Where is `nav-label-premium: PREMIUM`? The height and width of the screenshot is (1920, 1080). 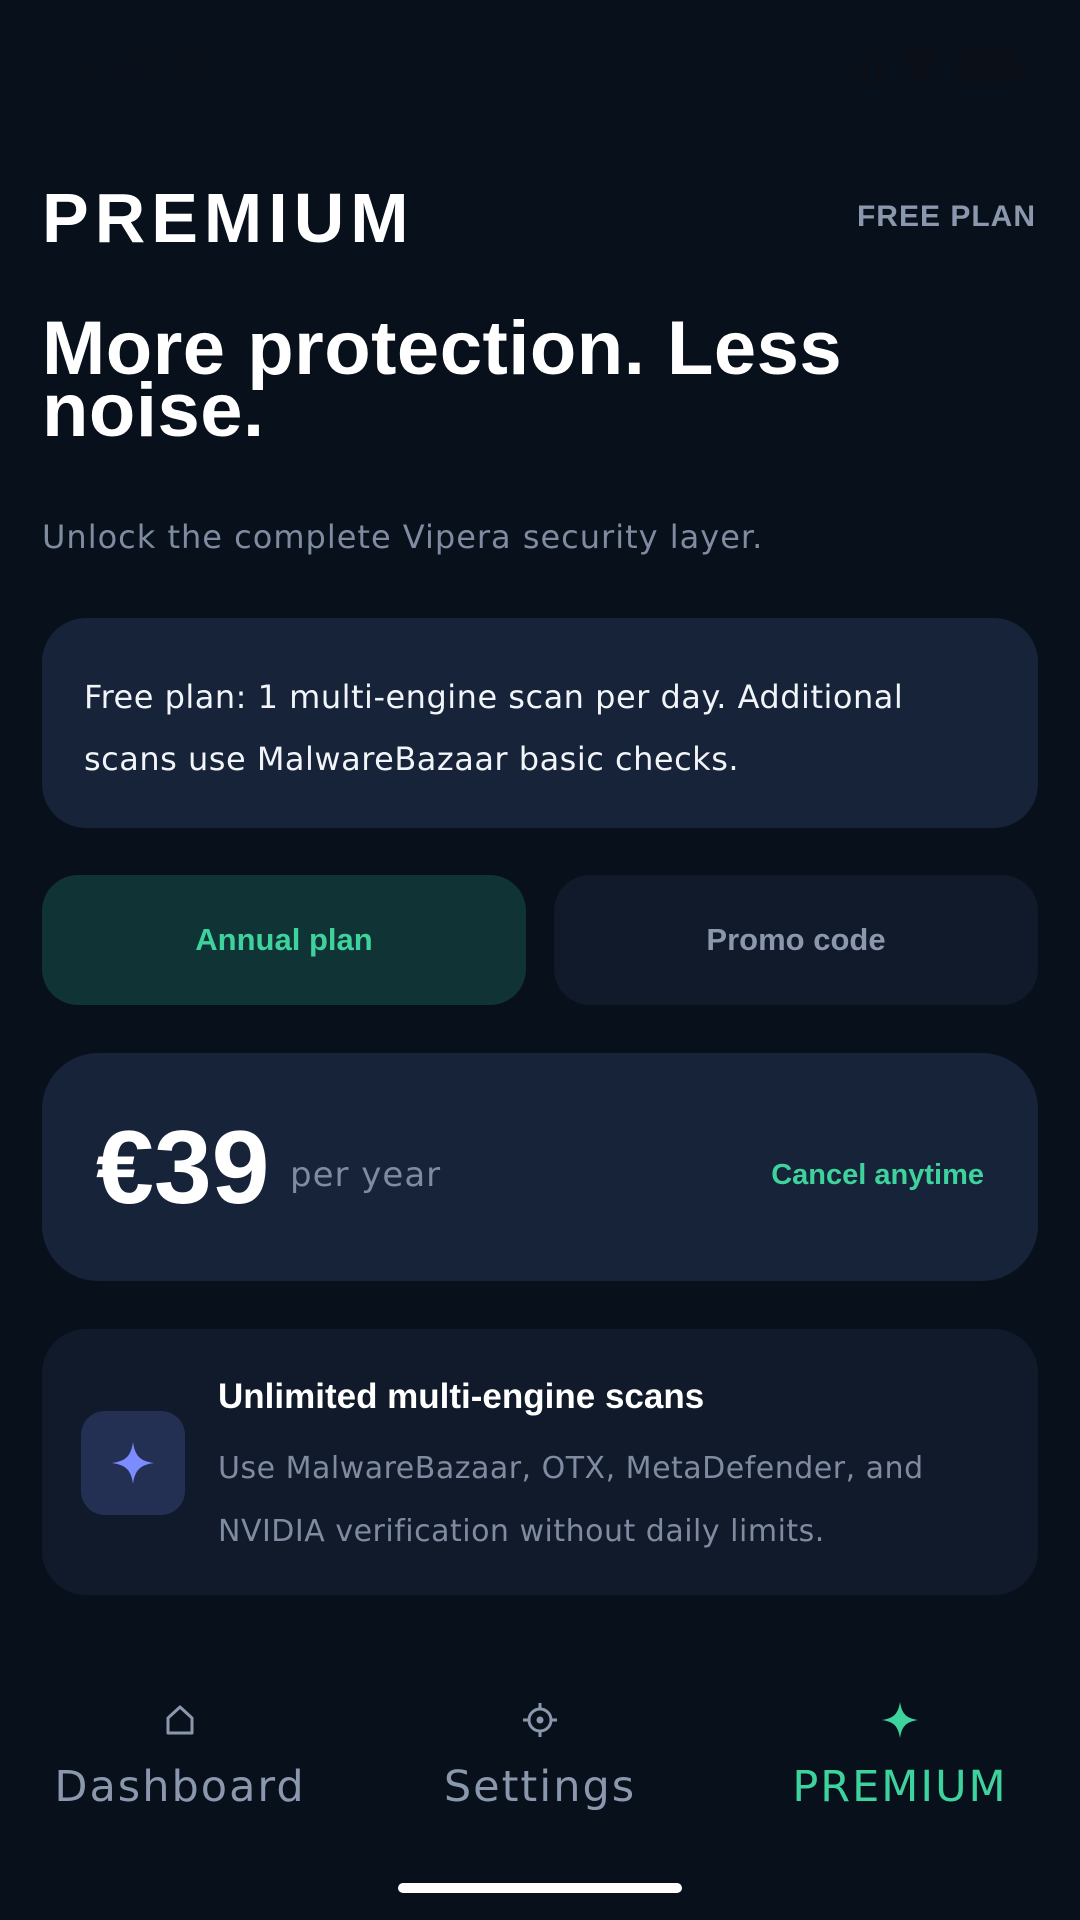
nav-label-premium: PREMIUM is located at coordinates (900, 1787).